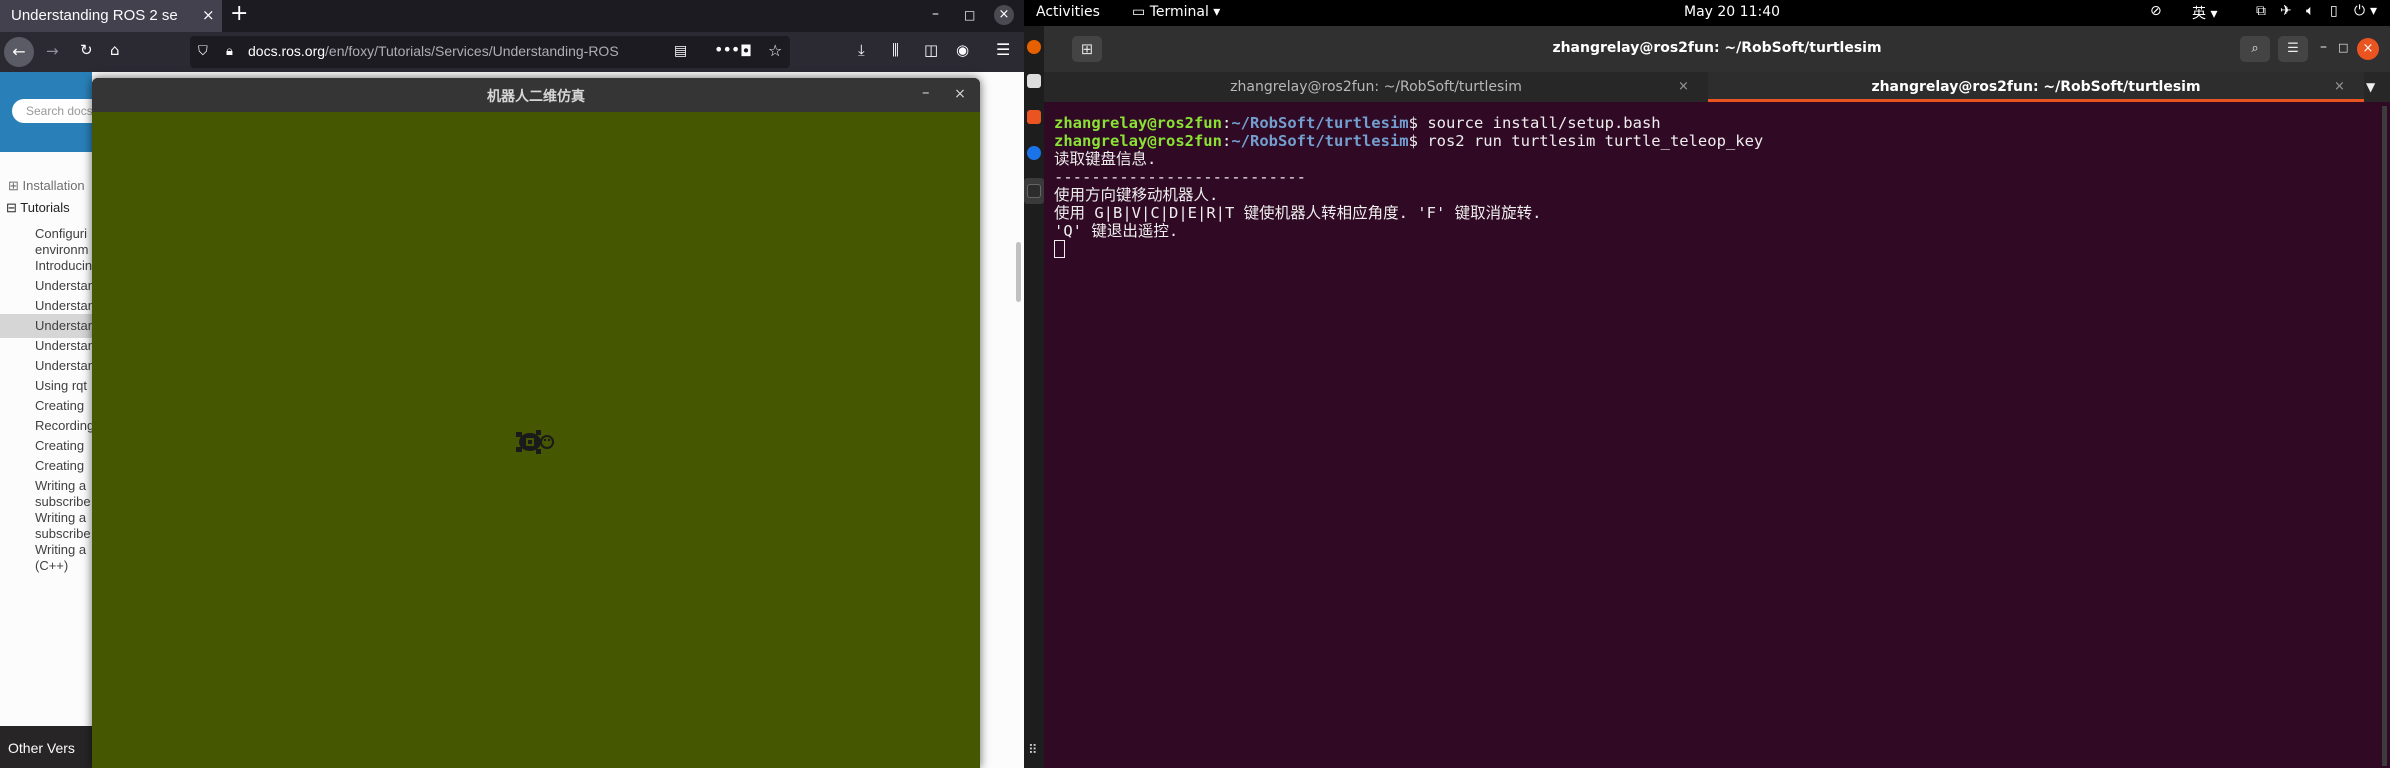 This screenshot has height=768, width=2390. I want to click on terminal-minimize-button: –, so click(2323, 47).